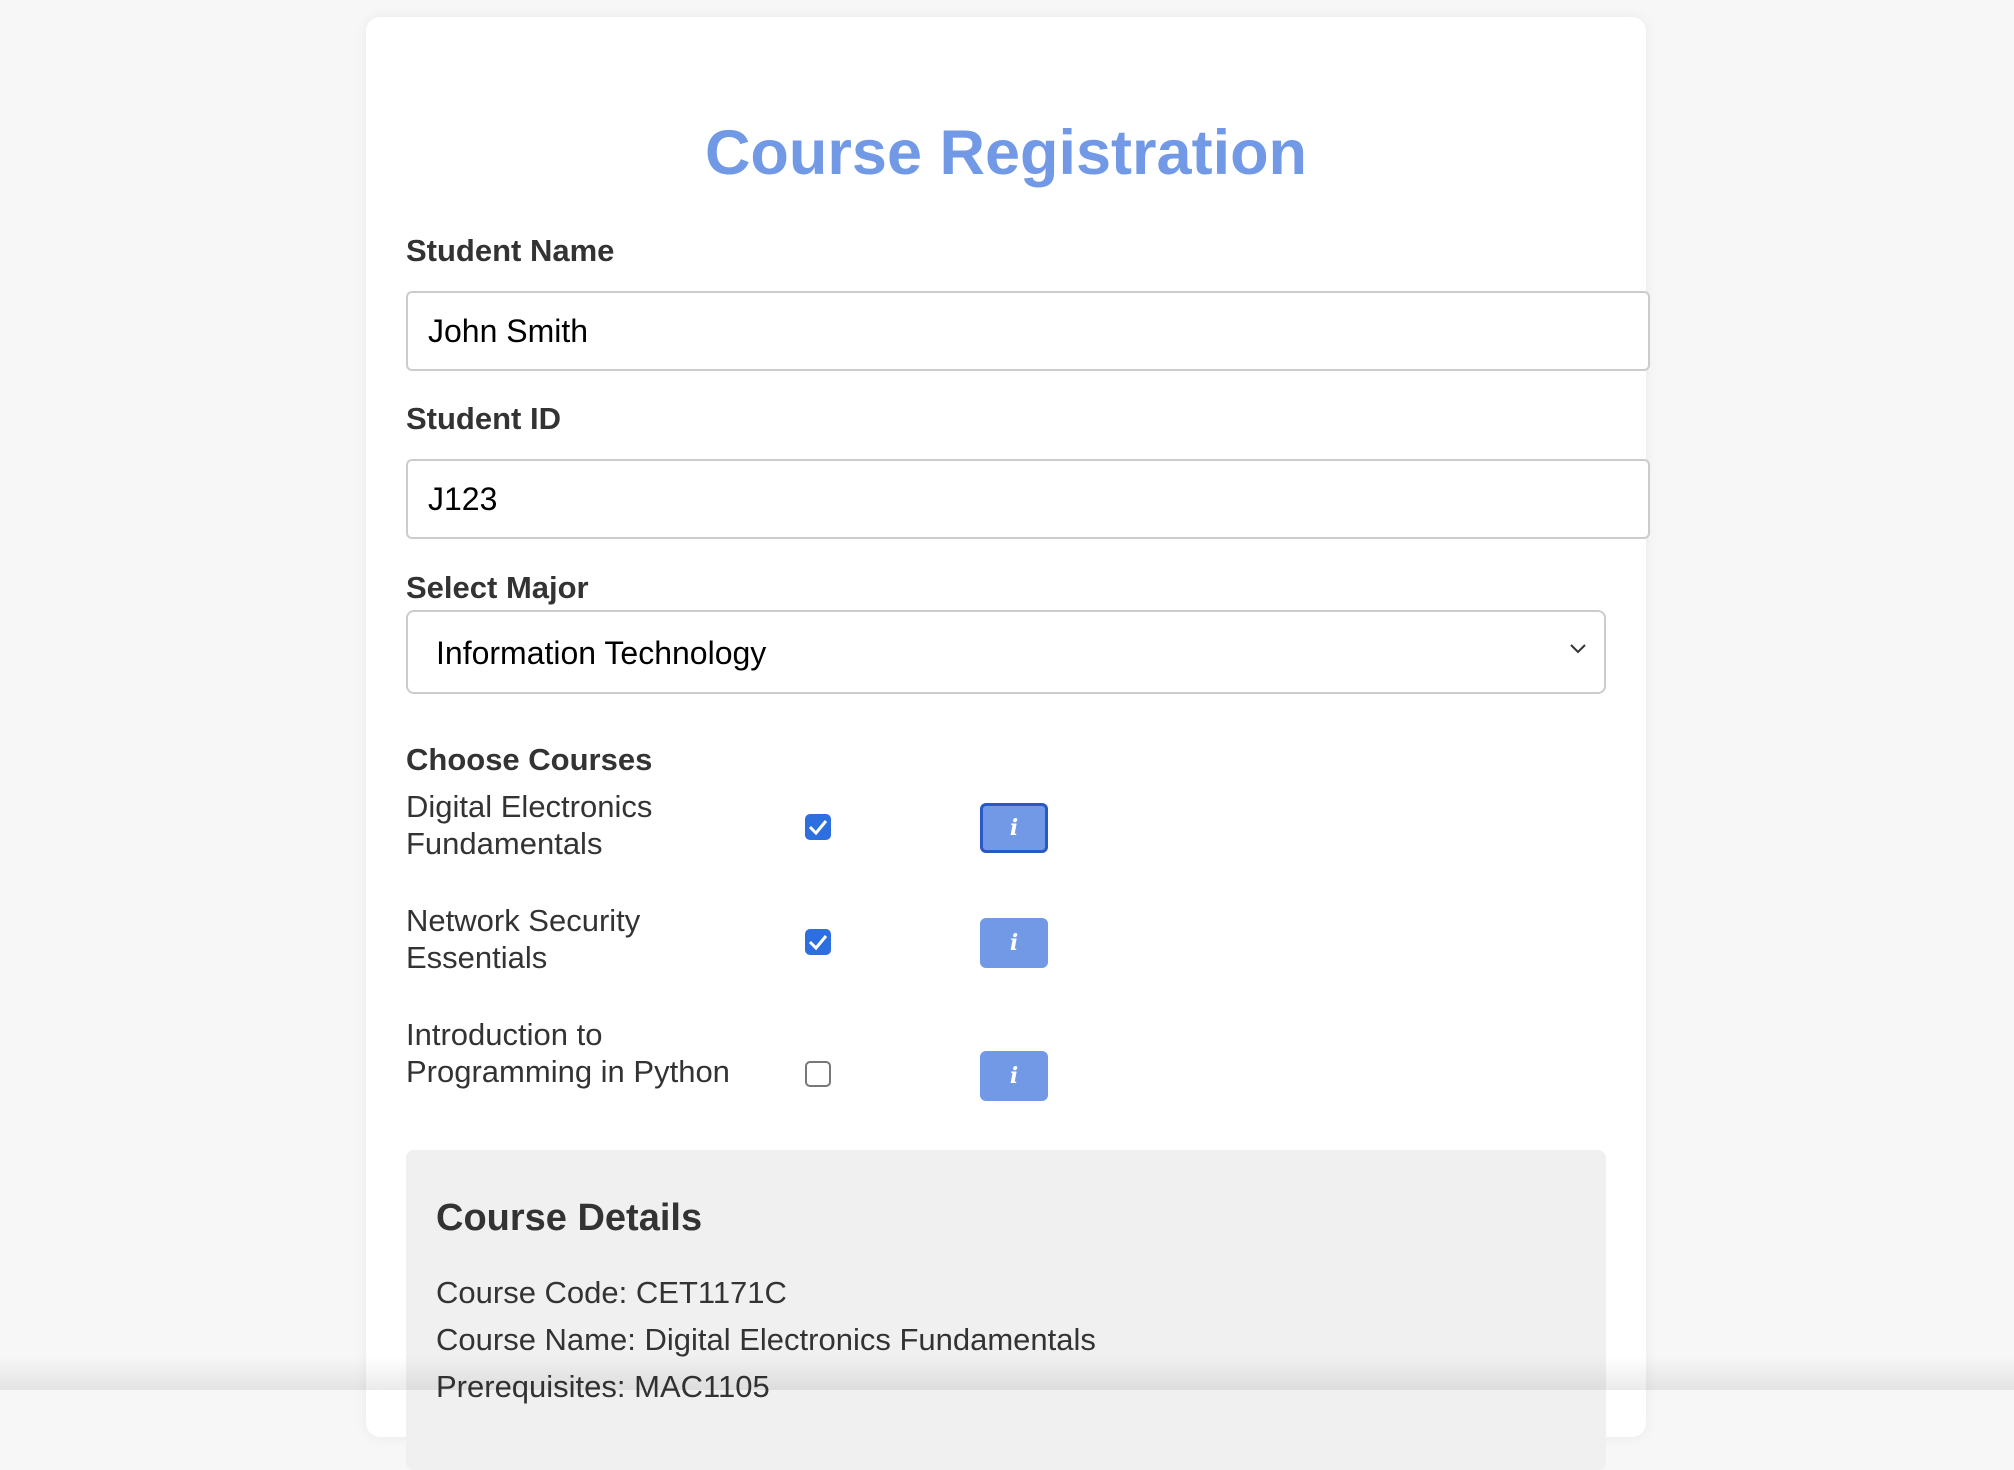  What do you see at coordinates (1006, 652) in the screenshot?
I see `major-select: Information Technology` at bounding box center [1006, 652].